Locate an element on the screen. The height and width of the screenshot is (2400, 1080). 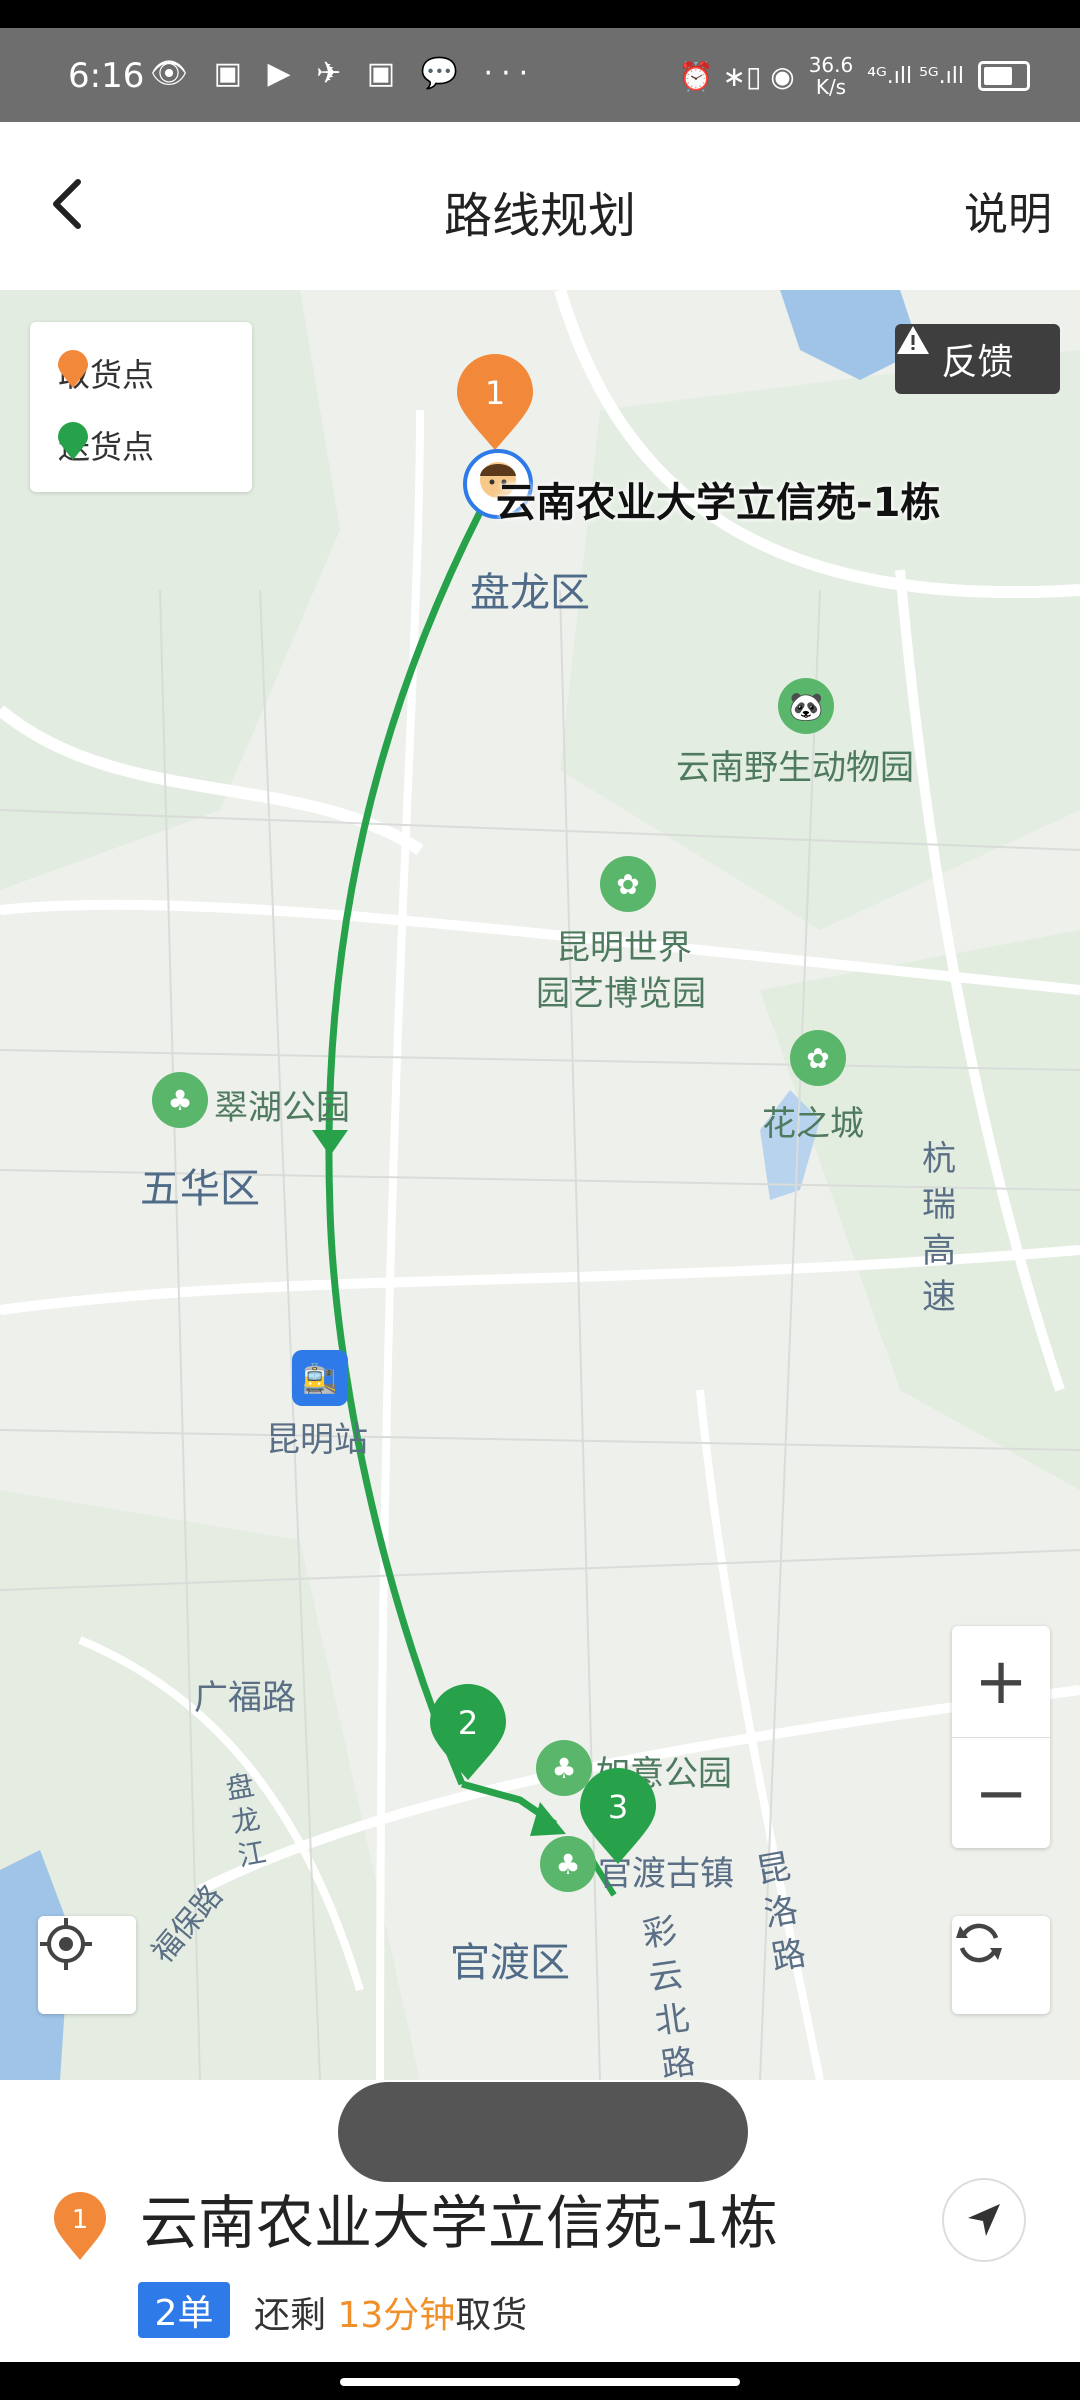
status-bar-top is located at coordinates (540, 14).